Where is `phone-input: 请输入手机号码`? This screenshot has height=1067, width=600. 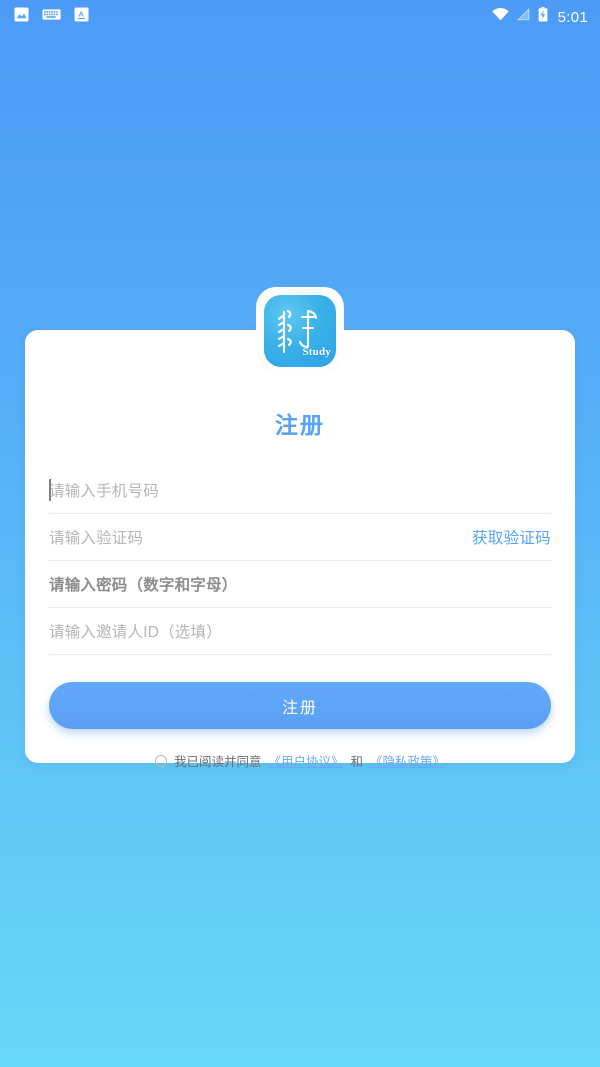
phone-input: 请输入手机号码 is located at coordinates (300, 490).